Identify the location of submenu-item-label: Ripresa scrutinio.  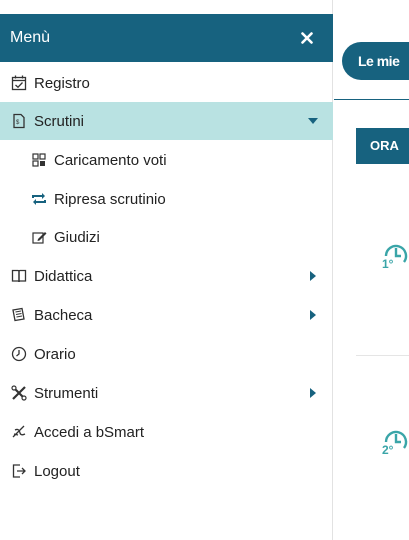
(110, 199).